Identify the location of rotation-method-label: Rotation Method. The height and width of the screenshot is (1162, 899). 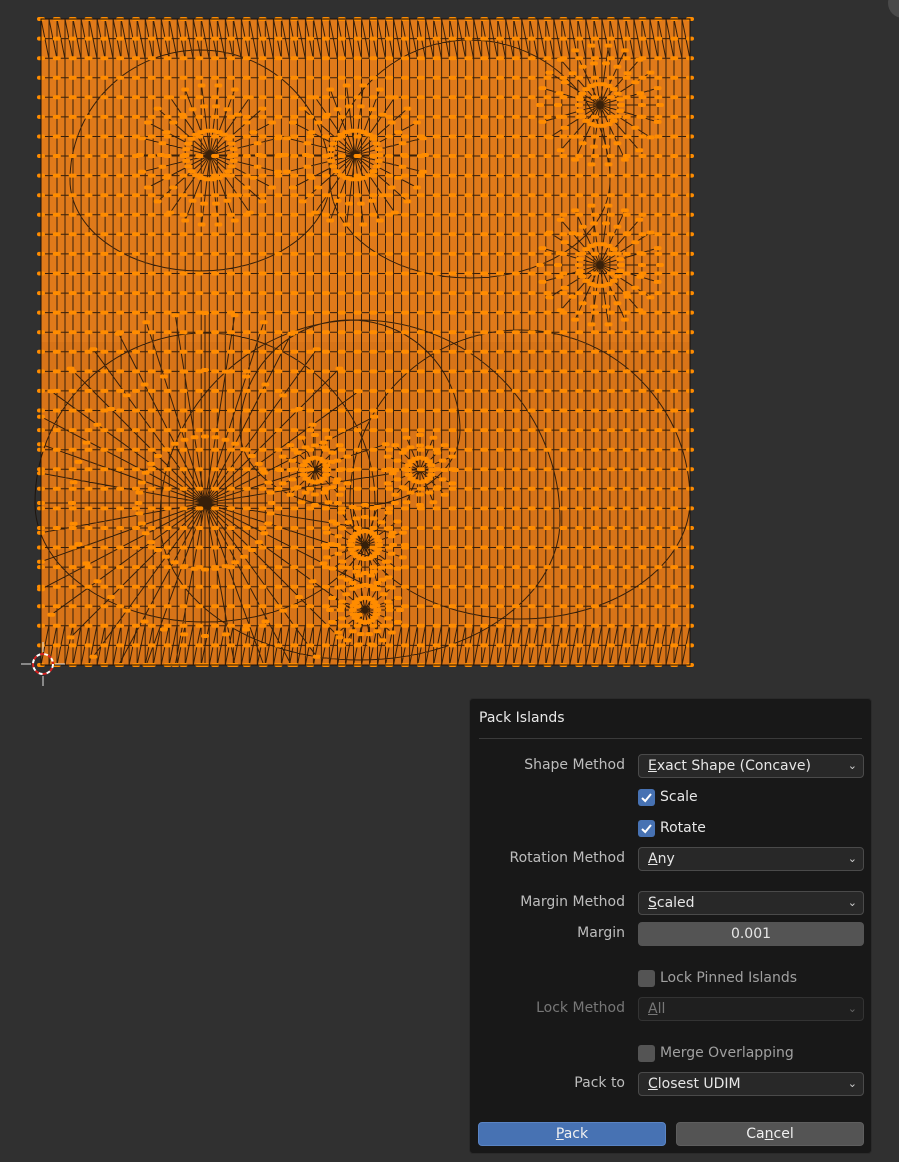
(567, 858).